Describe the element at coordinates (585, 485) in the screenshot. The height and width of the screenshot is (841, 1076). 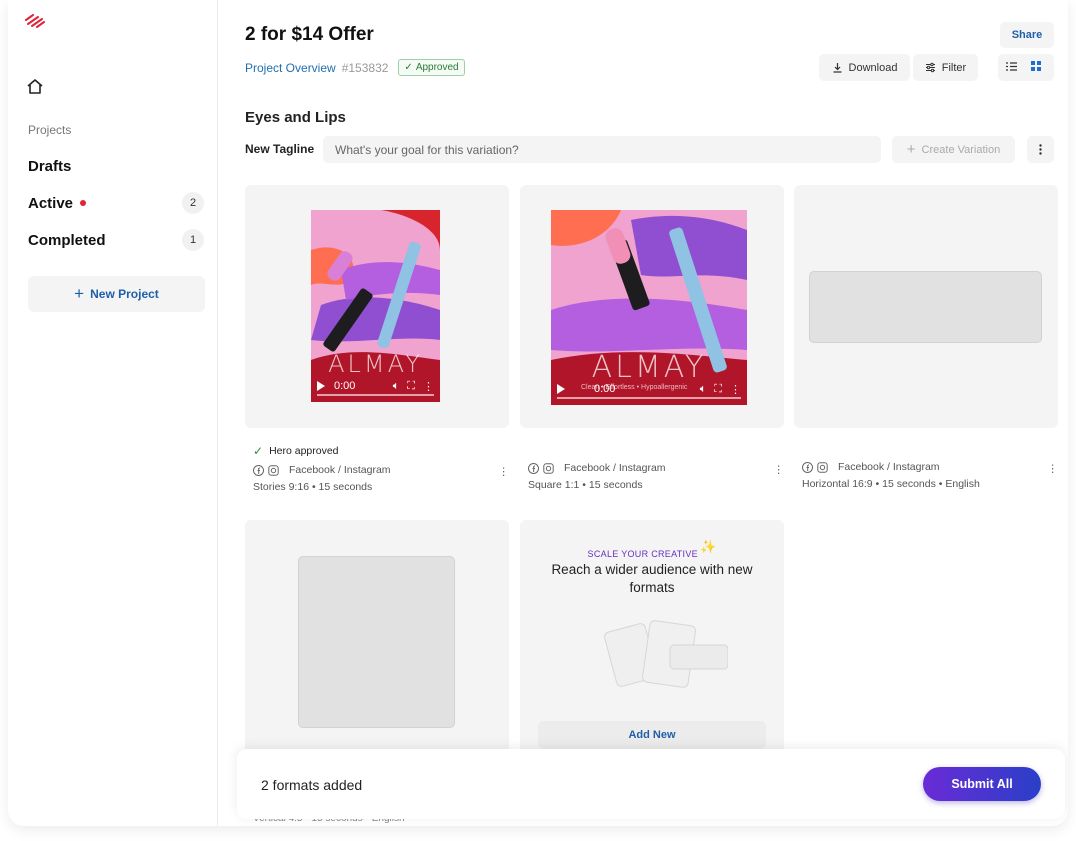
I see `format-specs: Square 1:1 • 15 seconds` at that location.